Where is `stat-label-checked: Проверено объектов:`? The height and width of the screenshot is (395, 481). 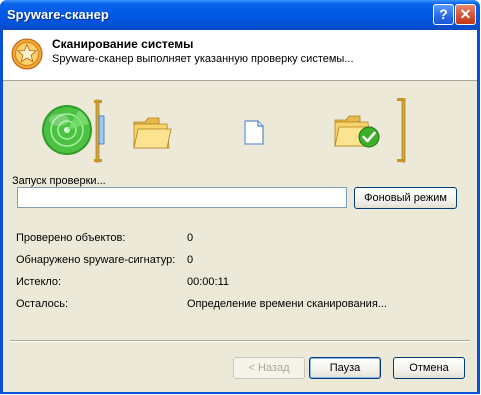
stat-label-checked: Проверено объектов: is located at coordinates (71, 238).